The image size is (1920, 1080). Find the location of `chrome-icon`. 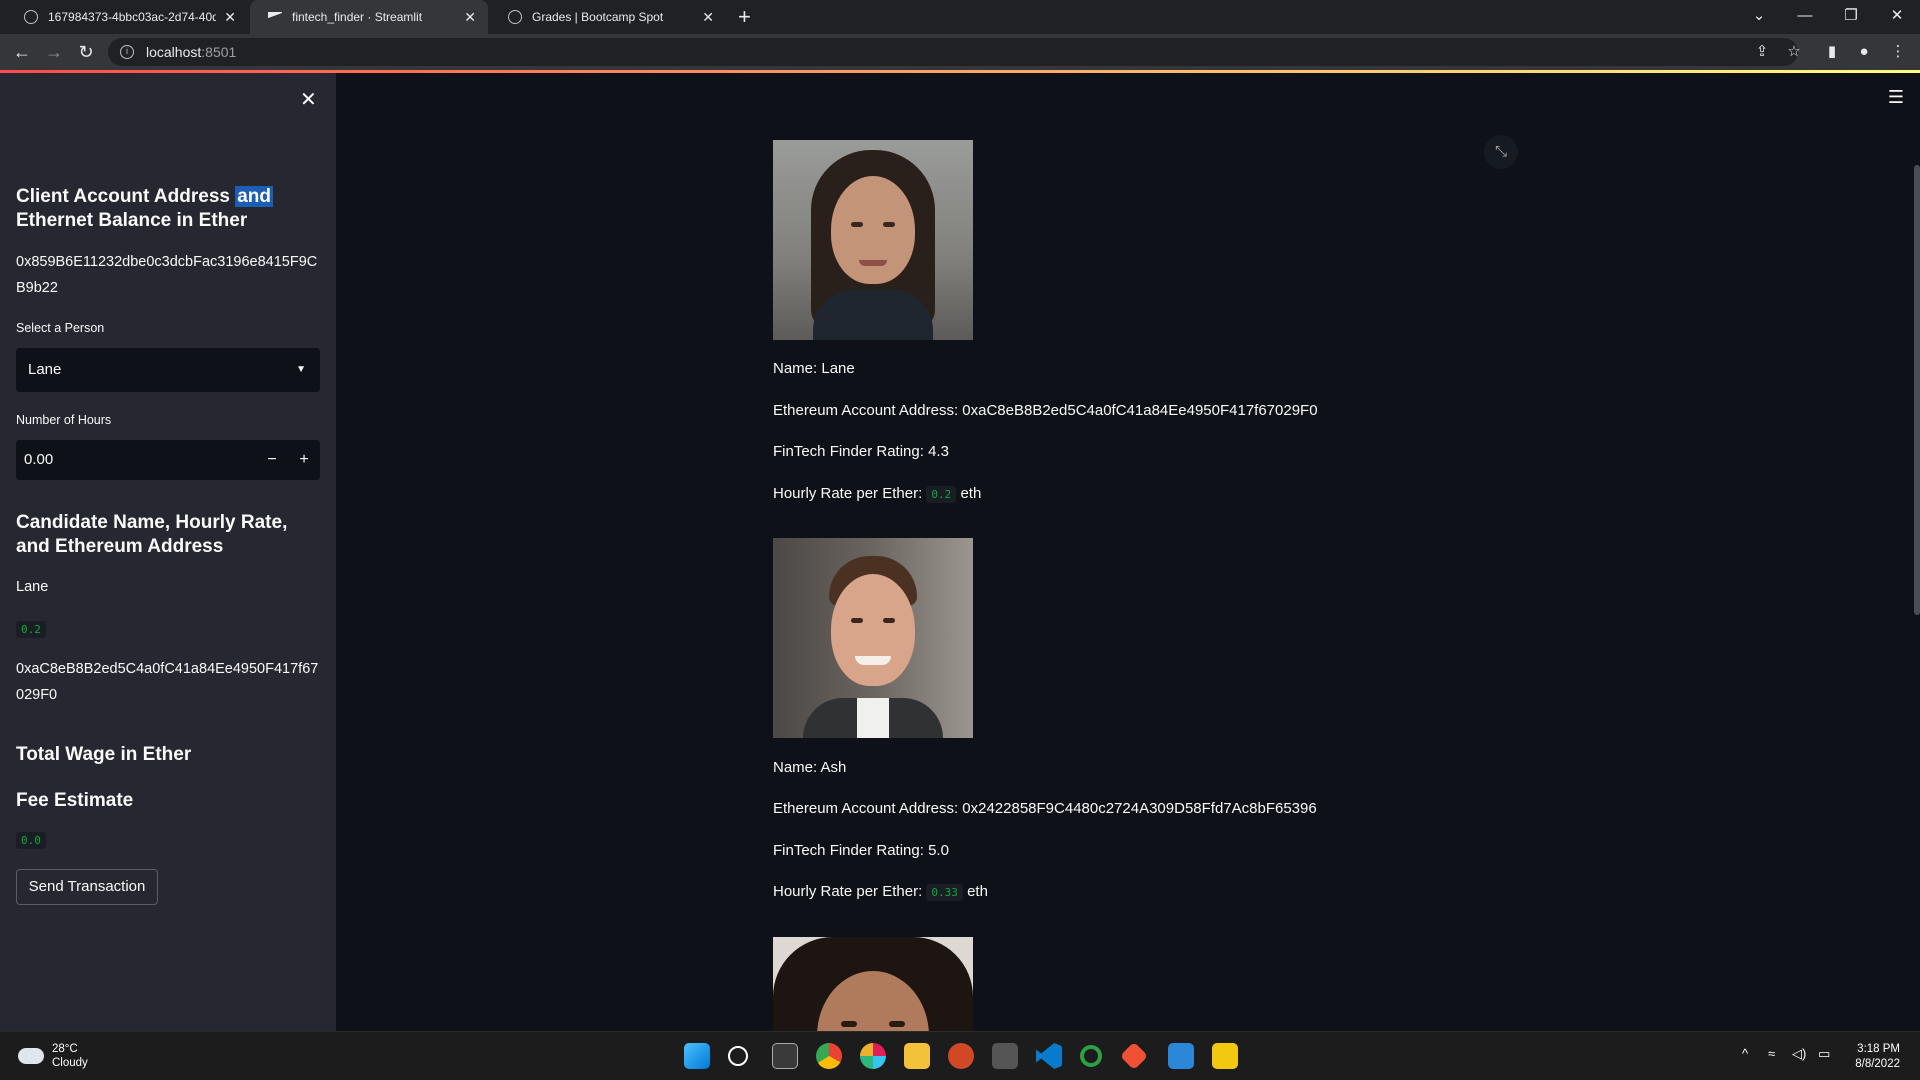

chrome-icon is located at coordinates (829, 1056).